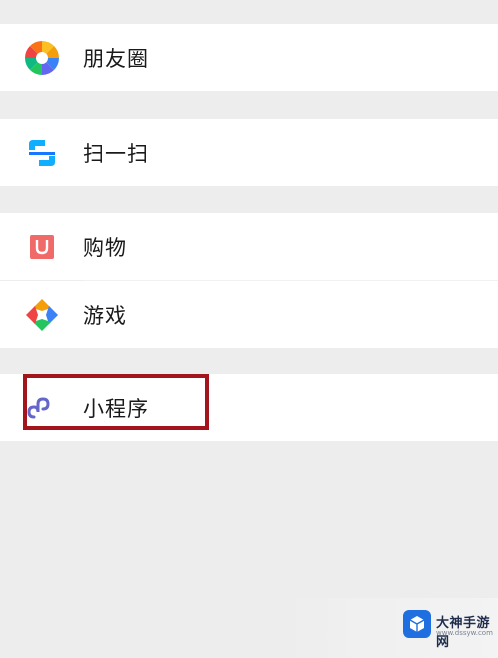 The width and height of the screenshot is (498, 658). I want to click on highlight-box, so click(116, 402).